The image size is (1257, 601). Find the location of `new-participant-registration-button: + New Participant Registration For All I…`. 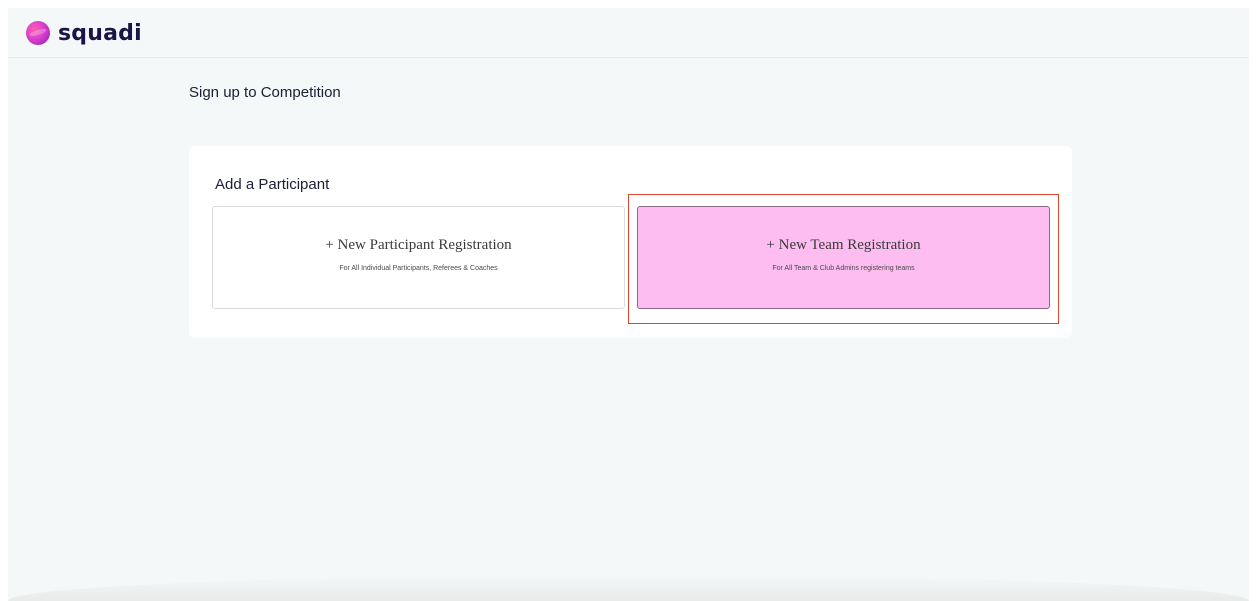

new-participant-registration-button: + New Participant Registration For All I… is located at coordinates (418, 257).